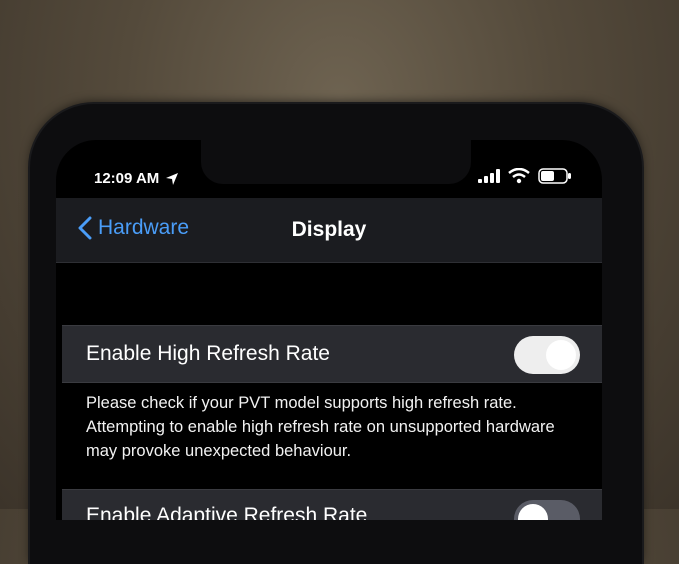 The image size is (679, 564). I want to click on adaptive-refresh-toggle, so click(547, 510).